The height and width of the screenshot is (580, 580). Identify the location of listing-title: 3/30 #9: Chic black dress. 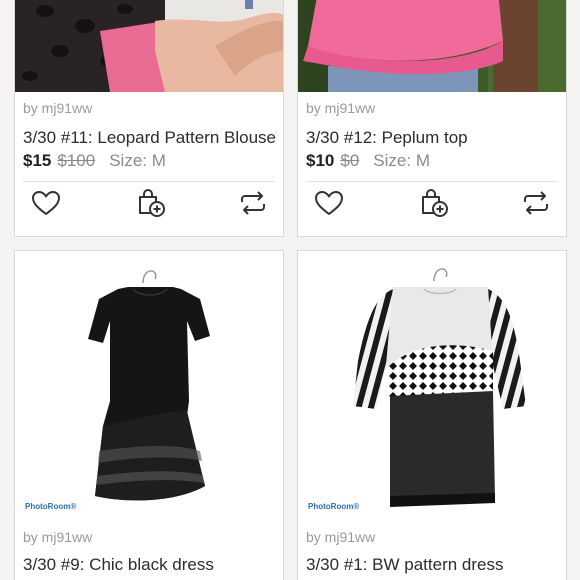
(150, 565).